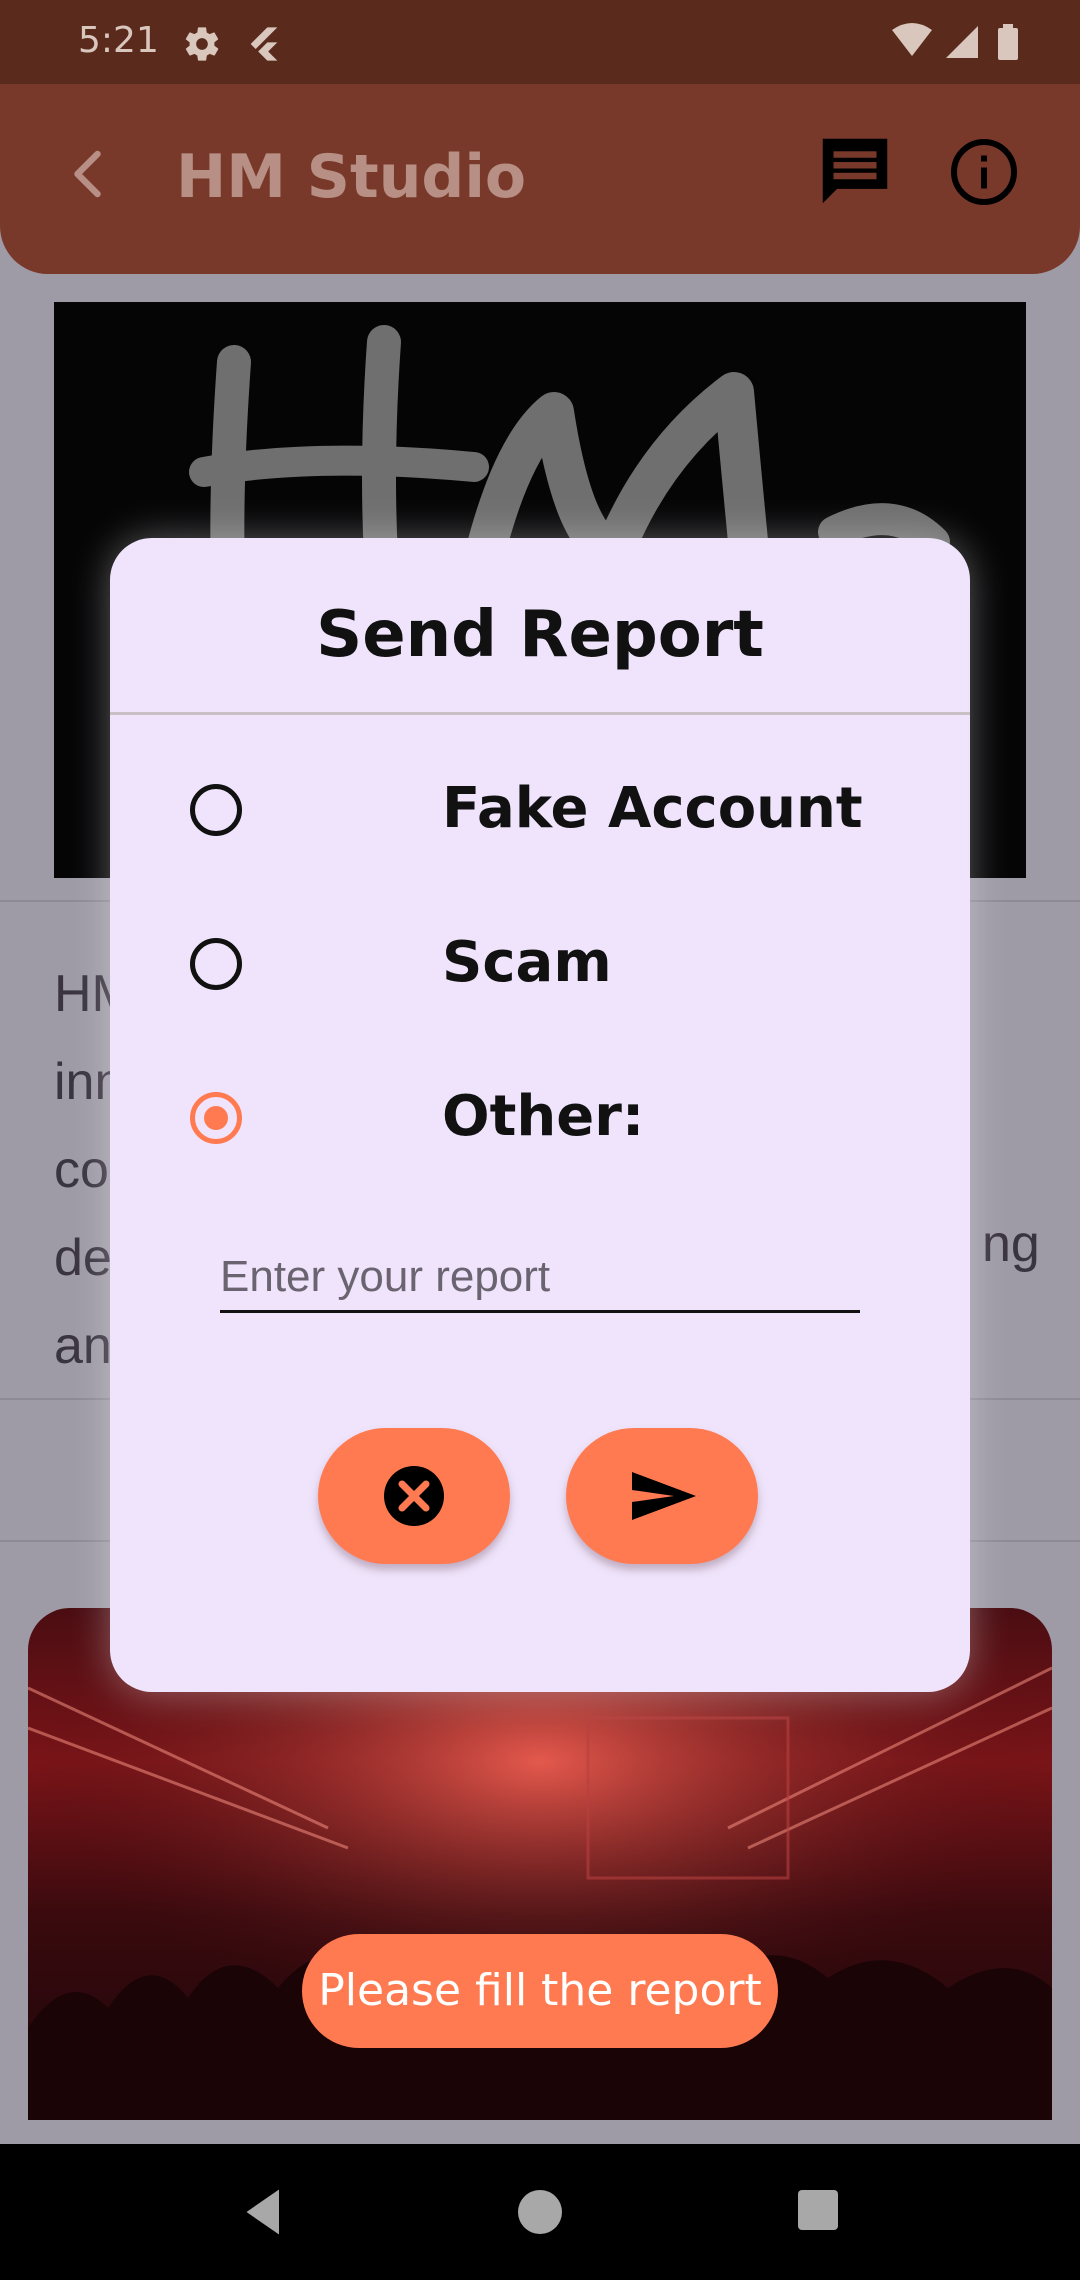 This screenshot has height=2280, width=1080. Describe the element at coordinates (543, 1116) in the screenshot. I see `option-label: Other:` at that location.